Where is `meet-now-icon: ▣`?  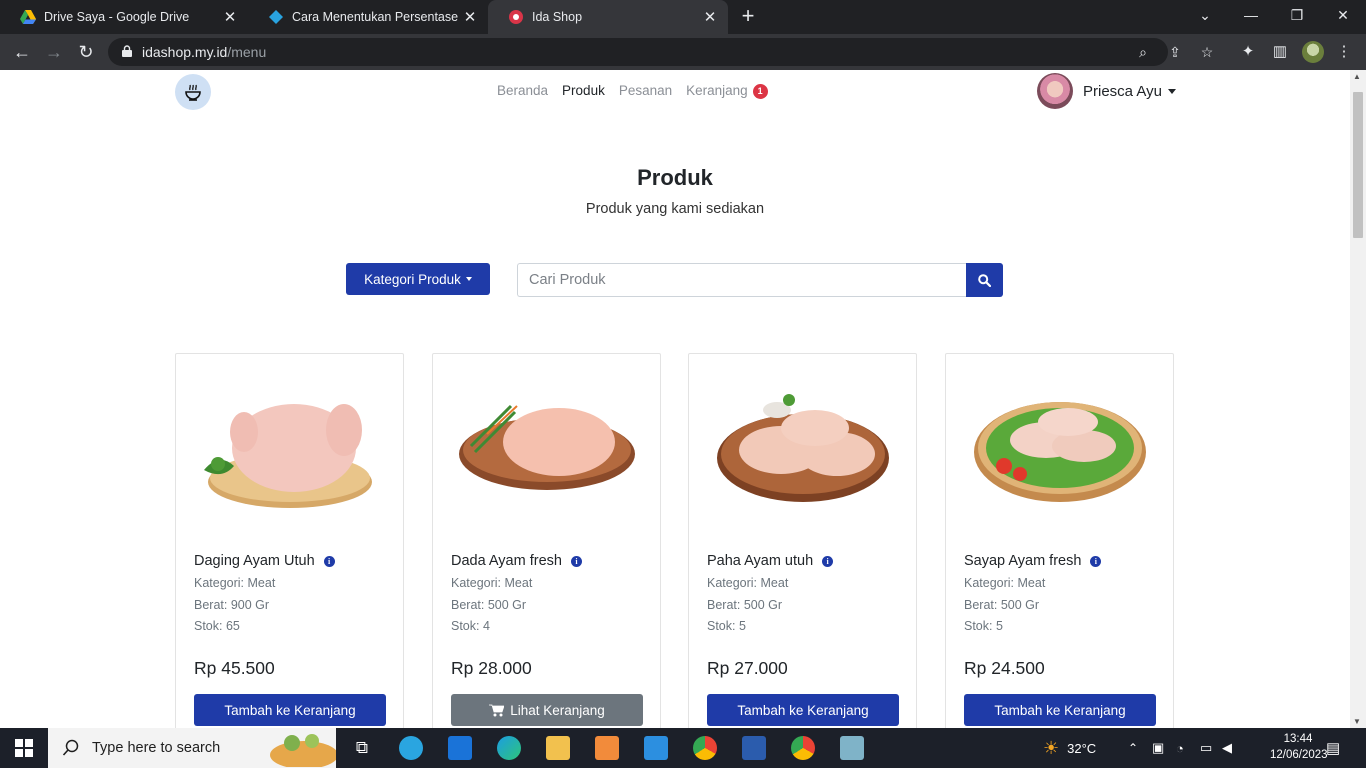
meet-now-icon: ▣ is located at coordinates (1158, 748).